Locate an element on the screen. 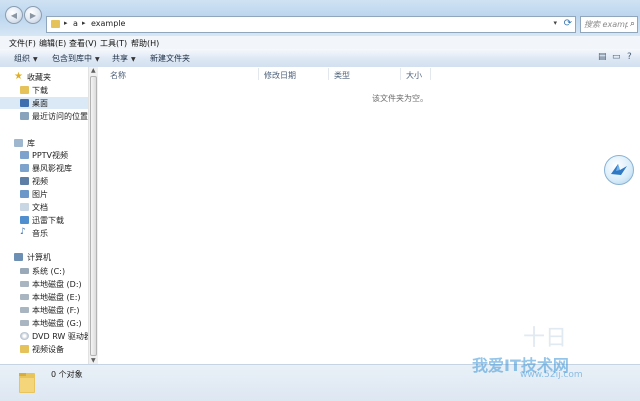  nav-drive-g: 本地磁盘 (G:) is located at coordinates (44, 323).